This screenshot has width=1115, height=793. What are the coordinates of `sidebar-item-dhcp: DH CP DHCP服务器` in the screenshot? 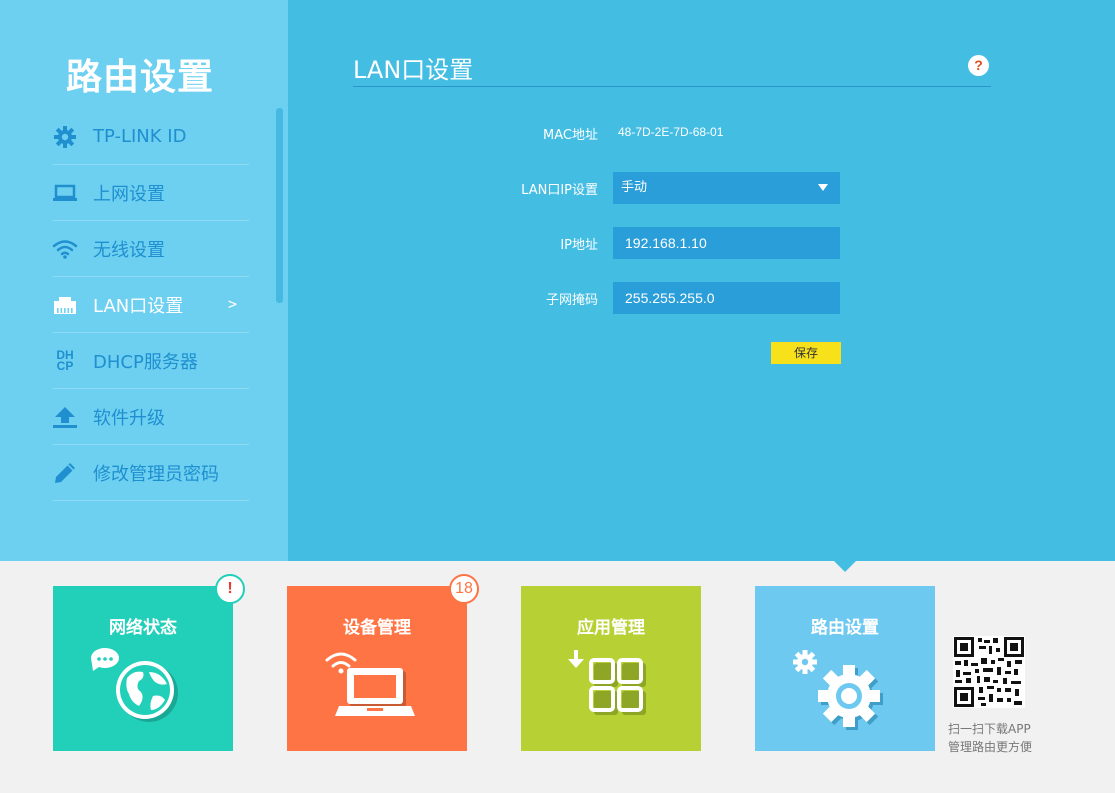 It's located at (150, 361).